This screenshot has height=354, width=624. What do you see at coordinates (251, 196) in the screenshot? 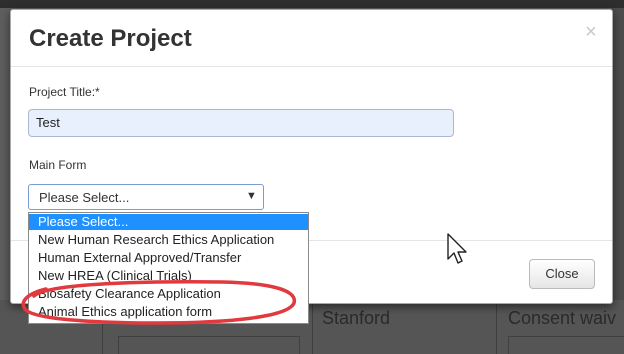
I see `chevron-down-icon: ▼` at bounding box center [251, 196].